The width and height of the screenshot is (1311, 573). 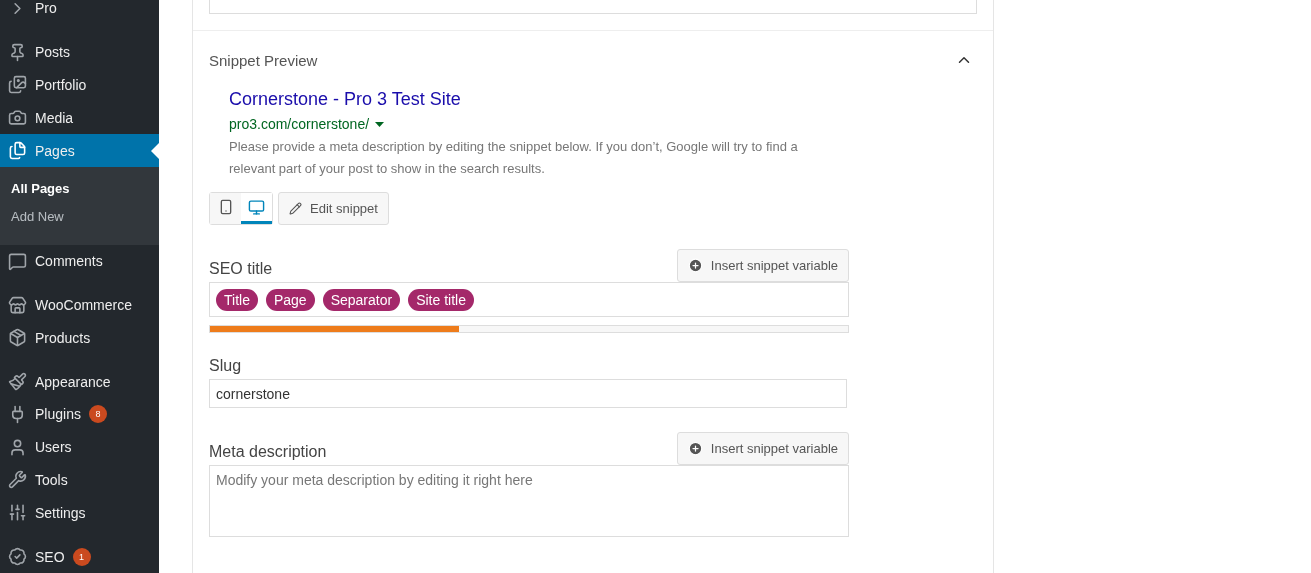 What do you see at coordinates (361, 299) in the screenshot?
I see `variable-tag: Separator` at bounding box center [361, 299].